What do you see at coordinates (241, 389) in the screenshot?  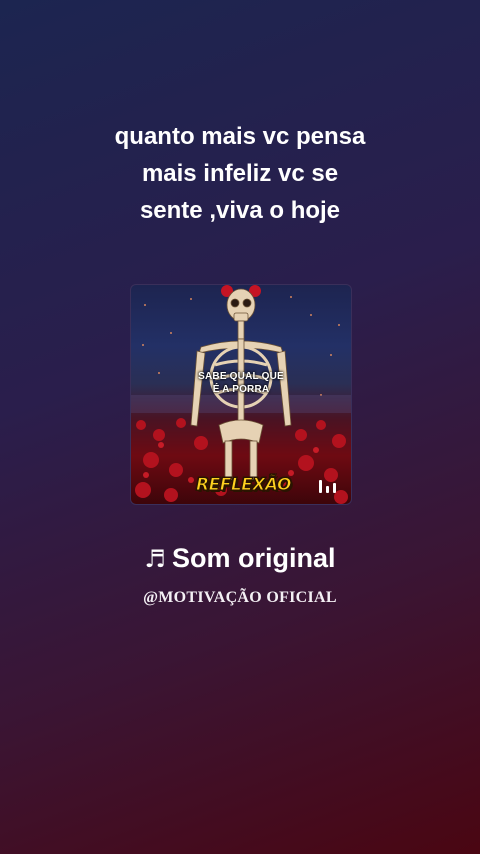 I see `cover-text-line-2: É A PORRA` at bounding box center [241, 389].